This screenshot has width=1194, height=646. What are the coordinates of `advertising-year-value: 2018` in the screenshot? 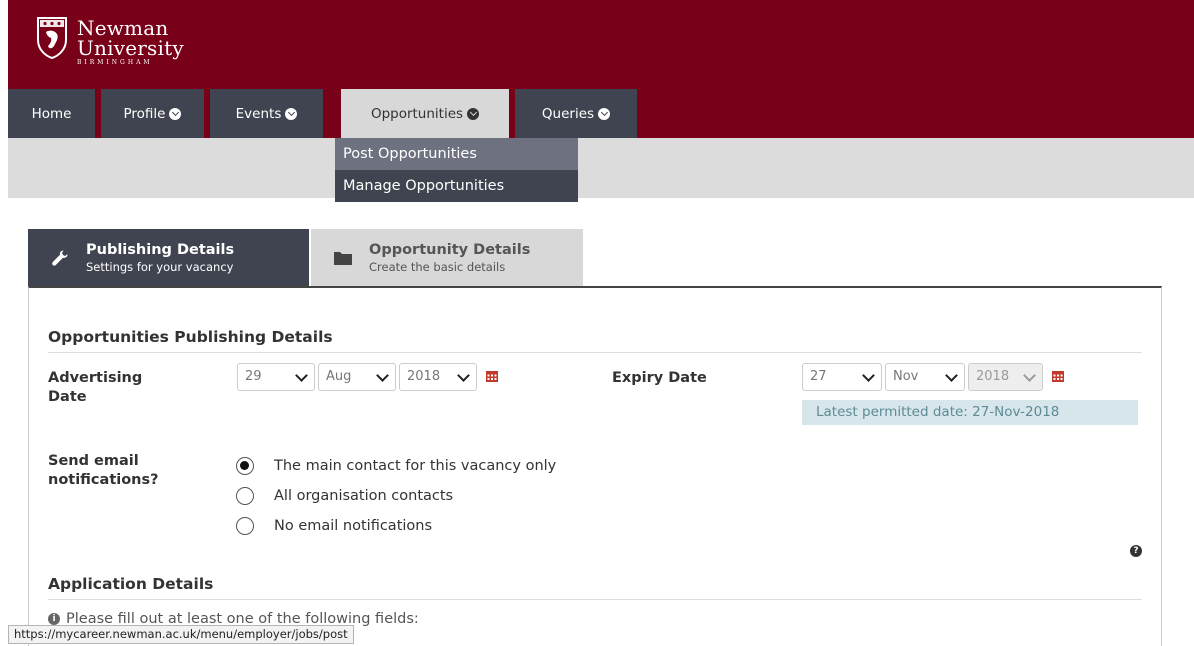 It's located at (424, 376).